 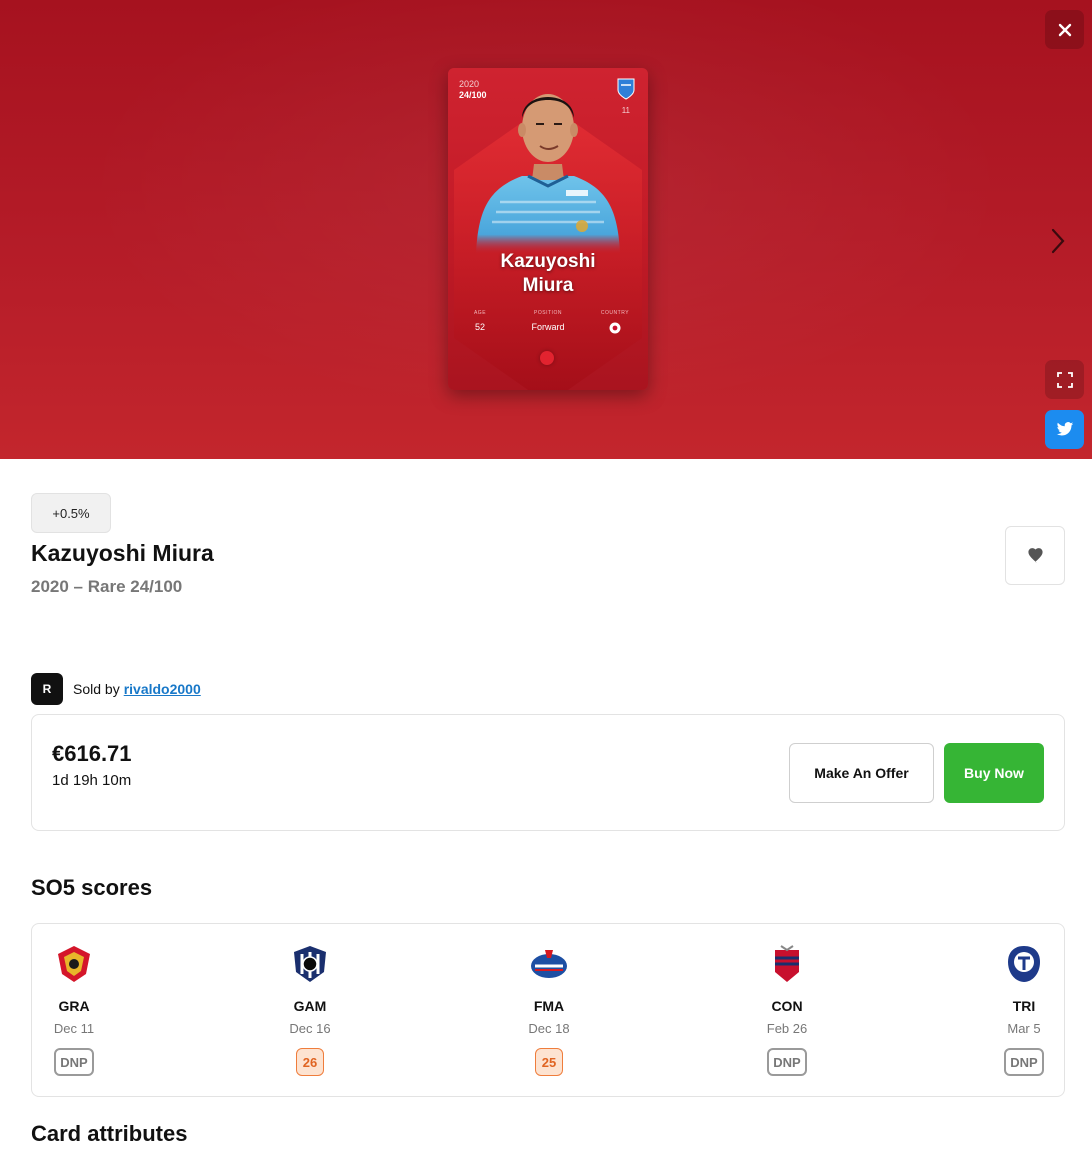 I want to click on favorite-button, so click(x=1035, y=555).